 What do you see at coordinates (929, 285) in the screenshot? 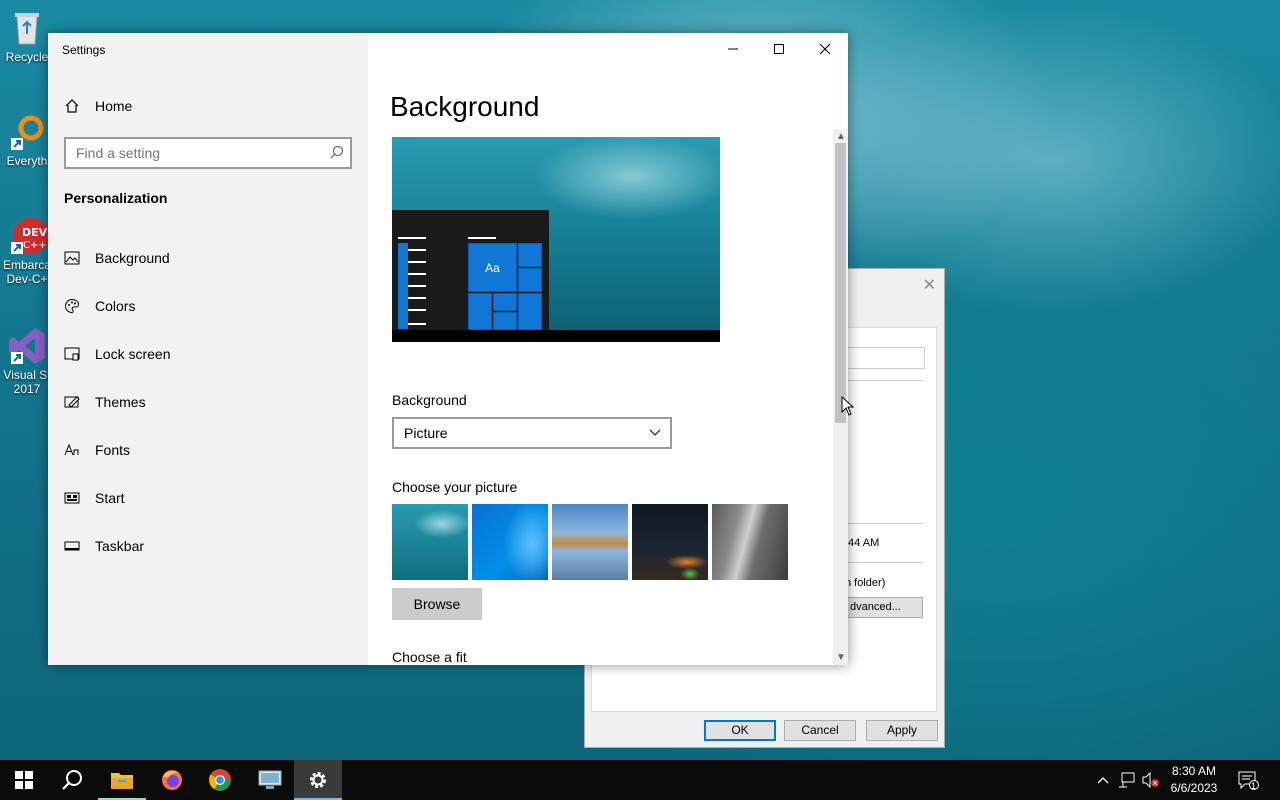
I see `dialog-close-icon: ✕` at bounding box center [929, 285].